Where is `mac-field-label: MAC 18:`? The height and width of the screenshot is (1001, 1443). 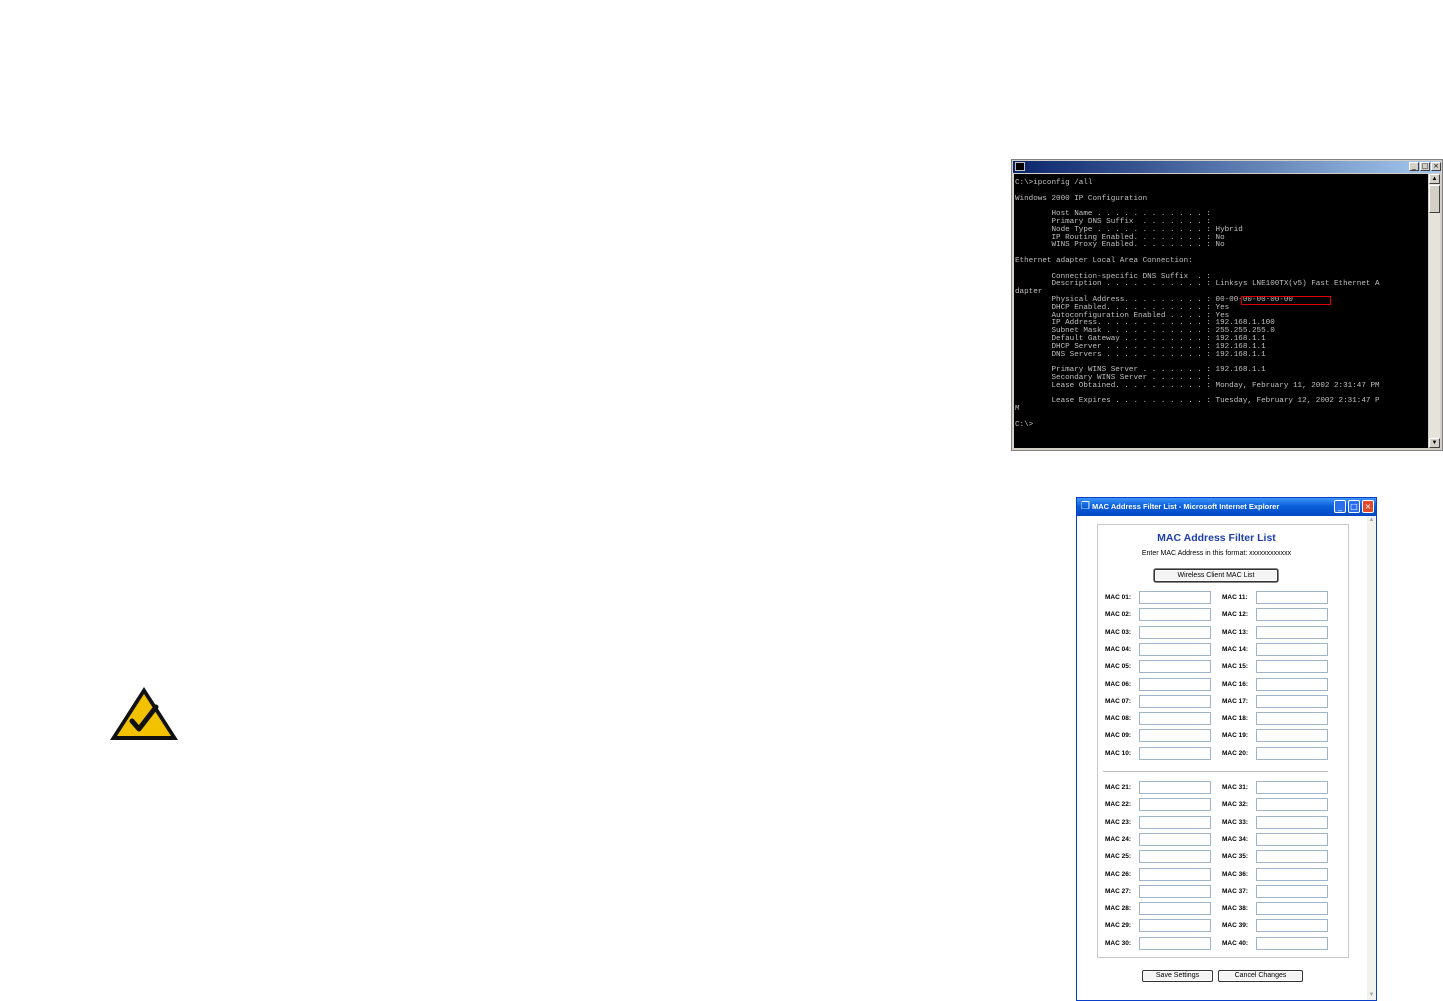 mac-field-label: MAC 18: is located at coordinates (1235, 719).